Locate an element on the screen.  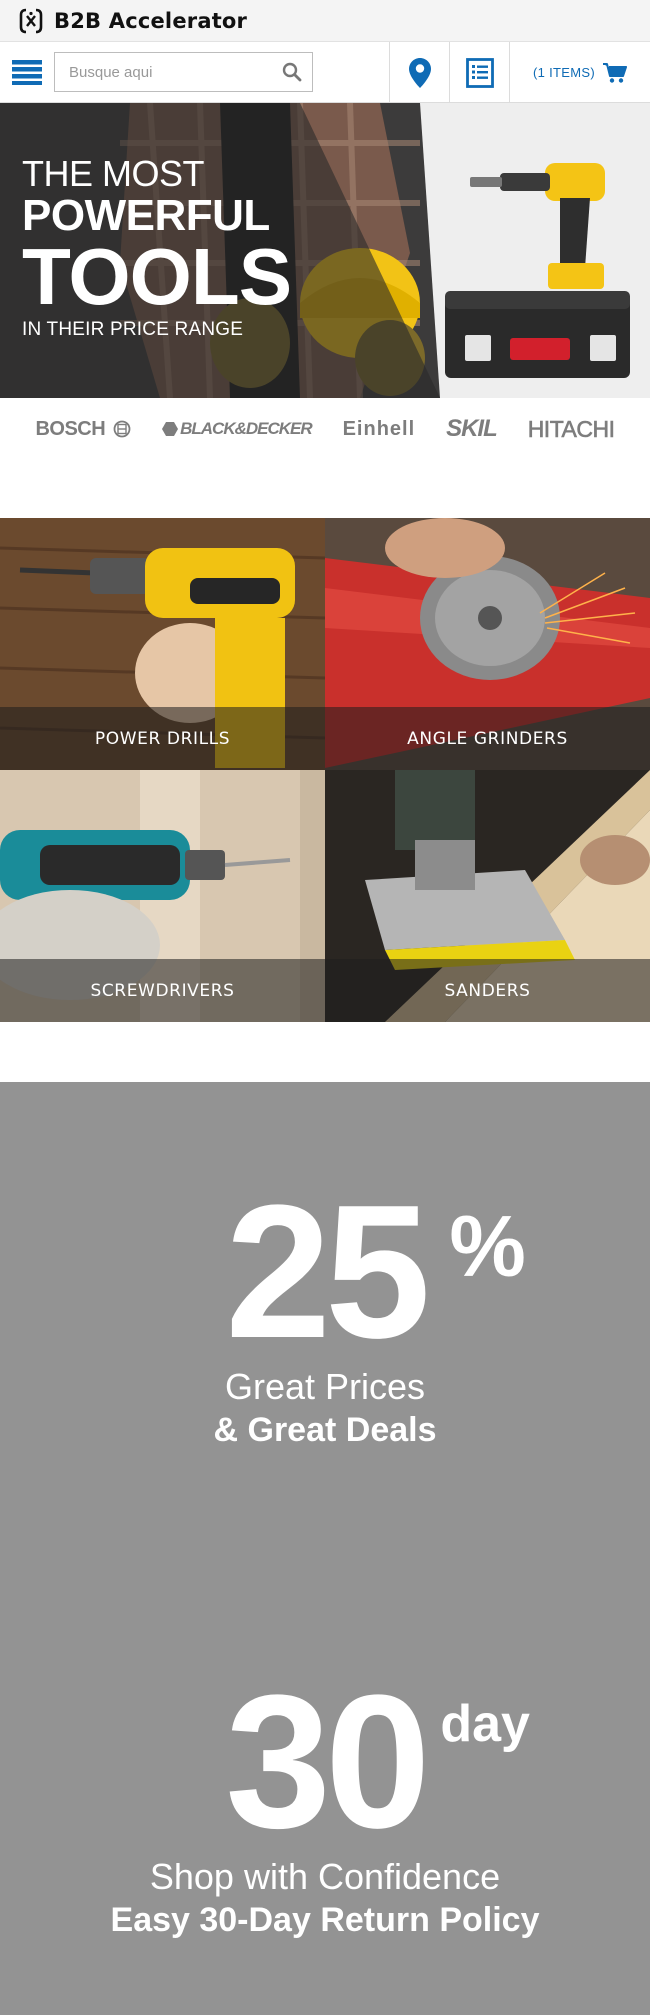
bosch-armature-icon is located at coordinates (122, 429).